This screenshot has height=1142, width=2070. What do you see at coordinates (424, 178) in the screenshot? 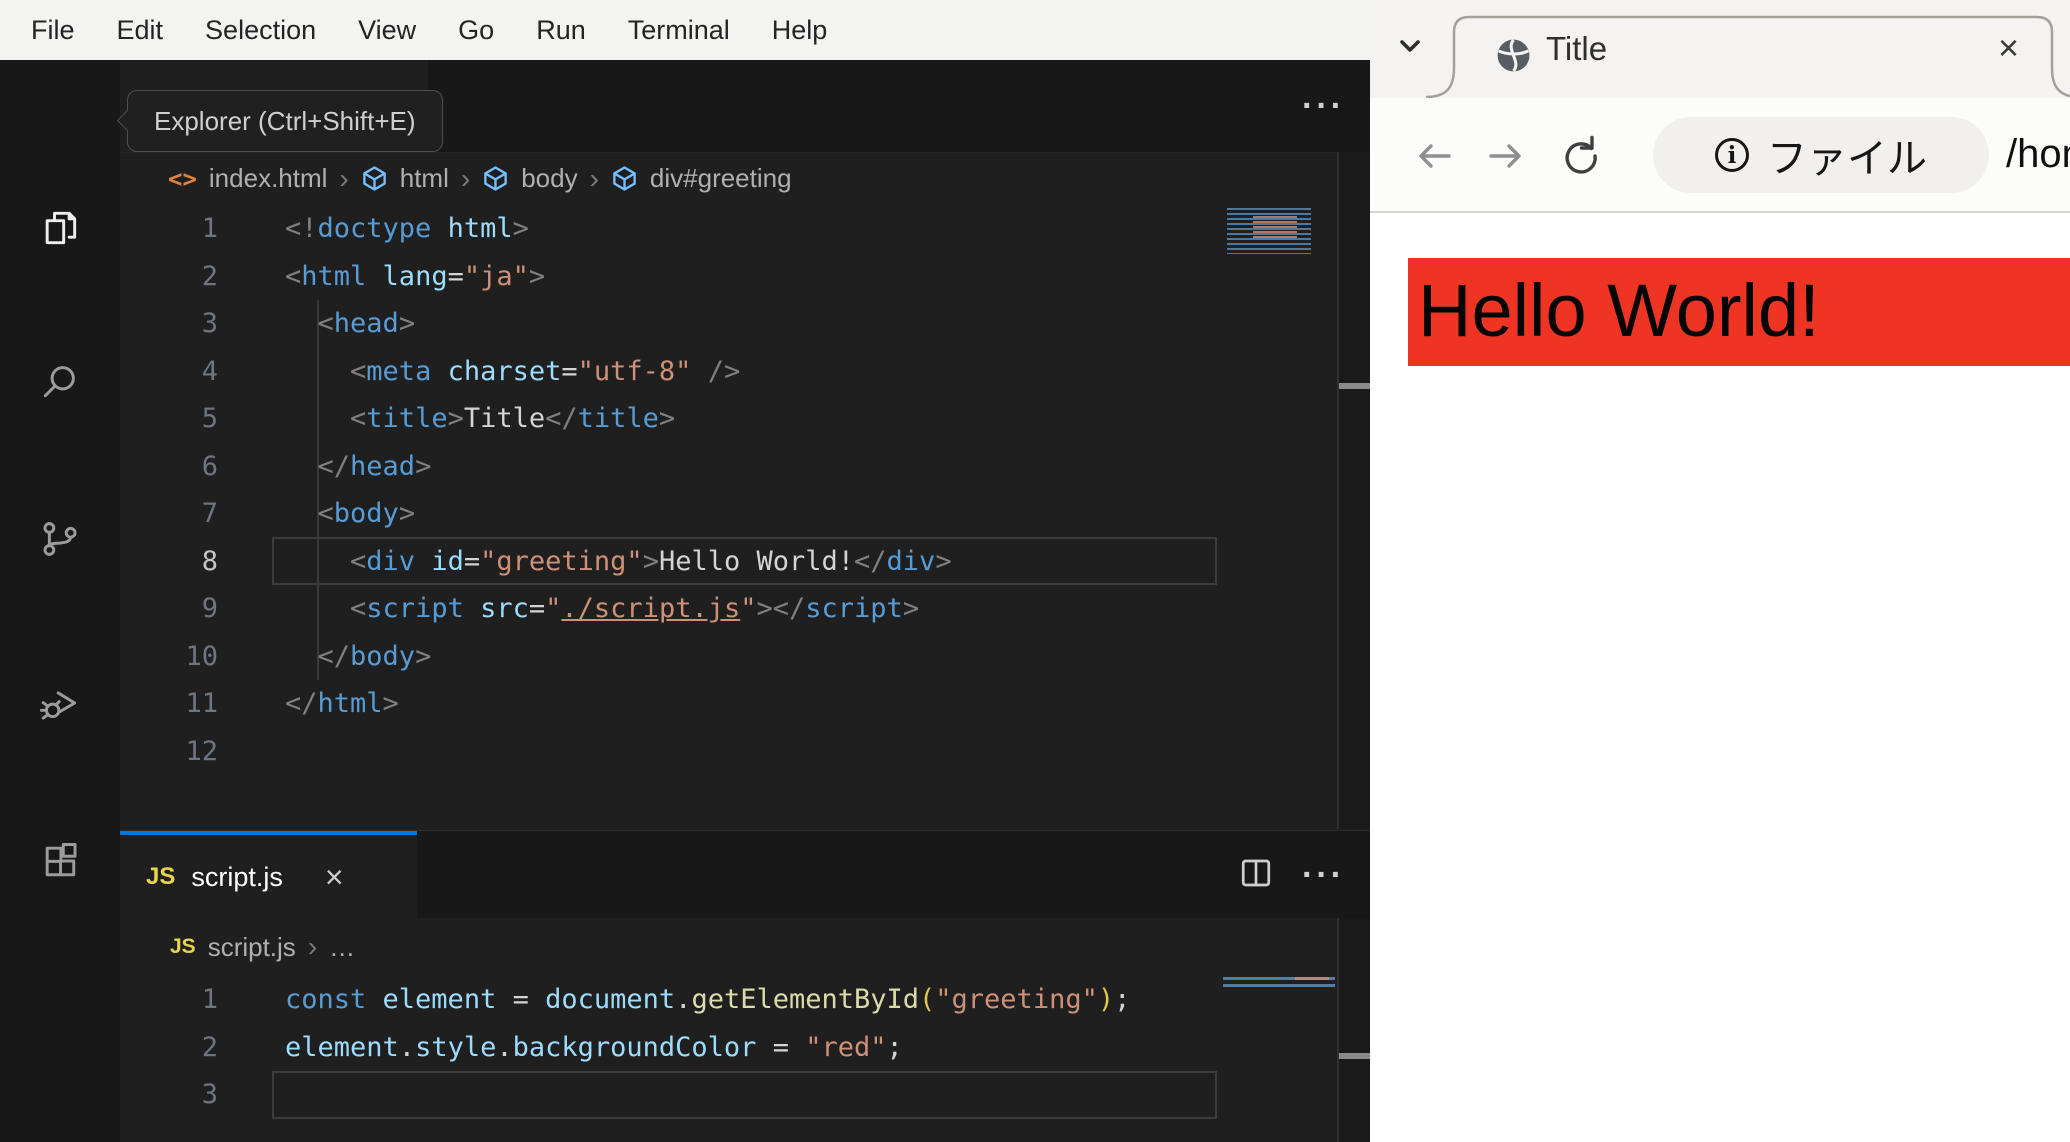
I see `breadcrumb-html: html` at bounding box center [424, 178].